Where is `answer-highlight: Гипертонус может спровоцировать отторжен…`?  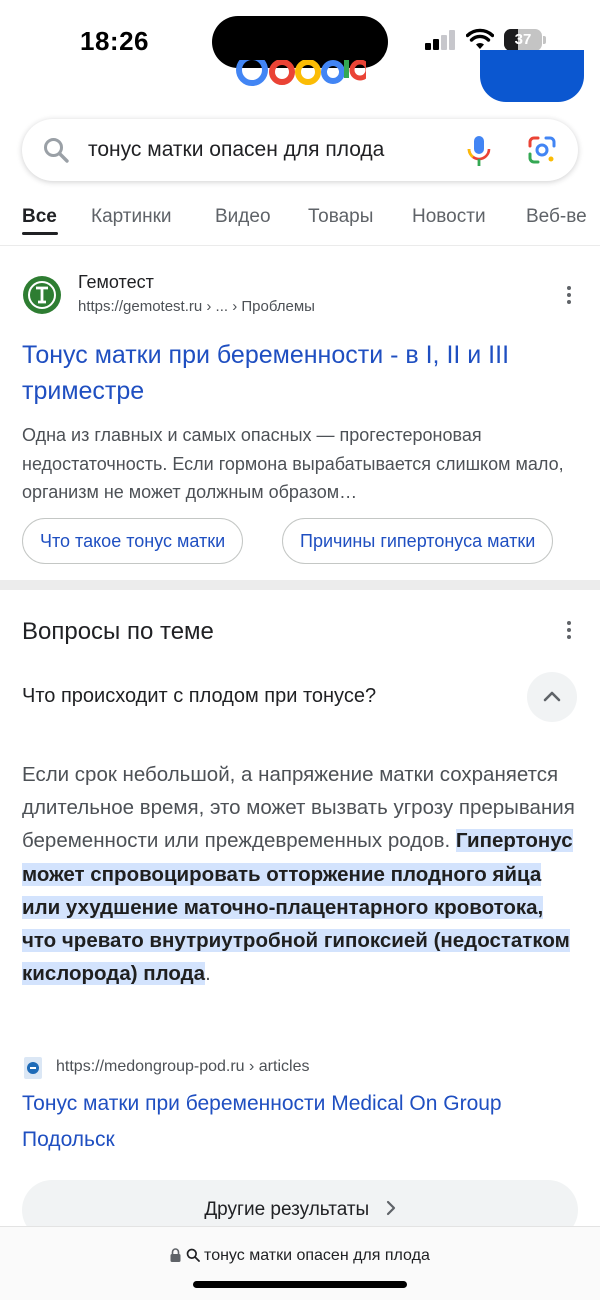
answer-highlight: Гипертонус может спровоцировать отторжен… is located at coordinates (297, 907).